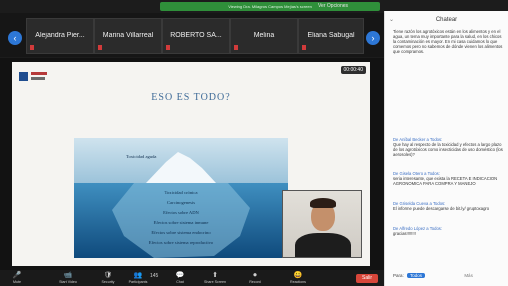 The height and width of the screenshot is (286, 508). I want to click on participant-tile: Eliana Sabugal, so click(331, 36).